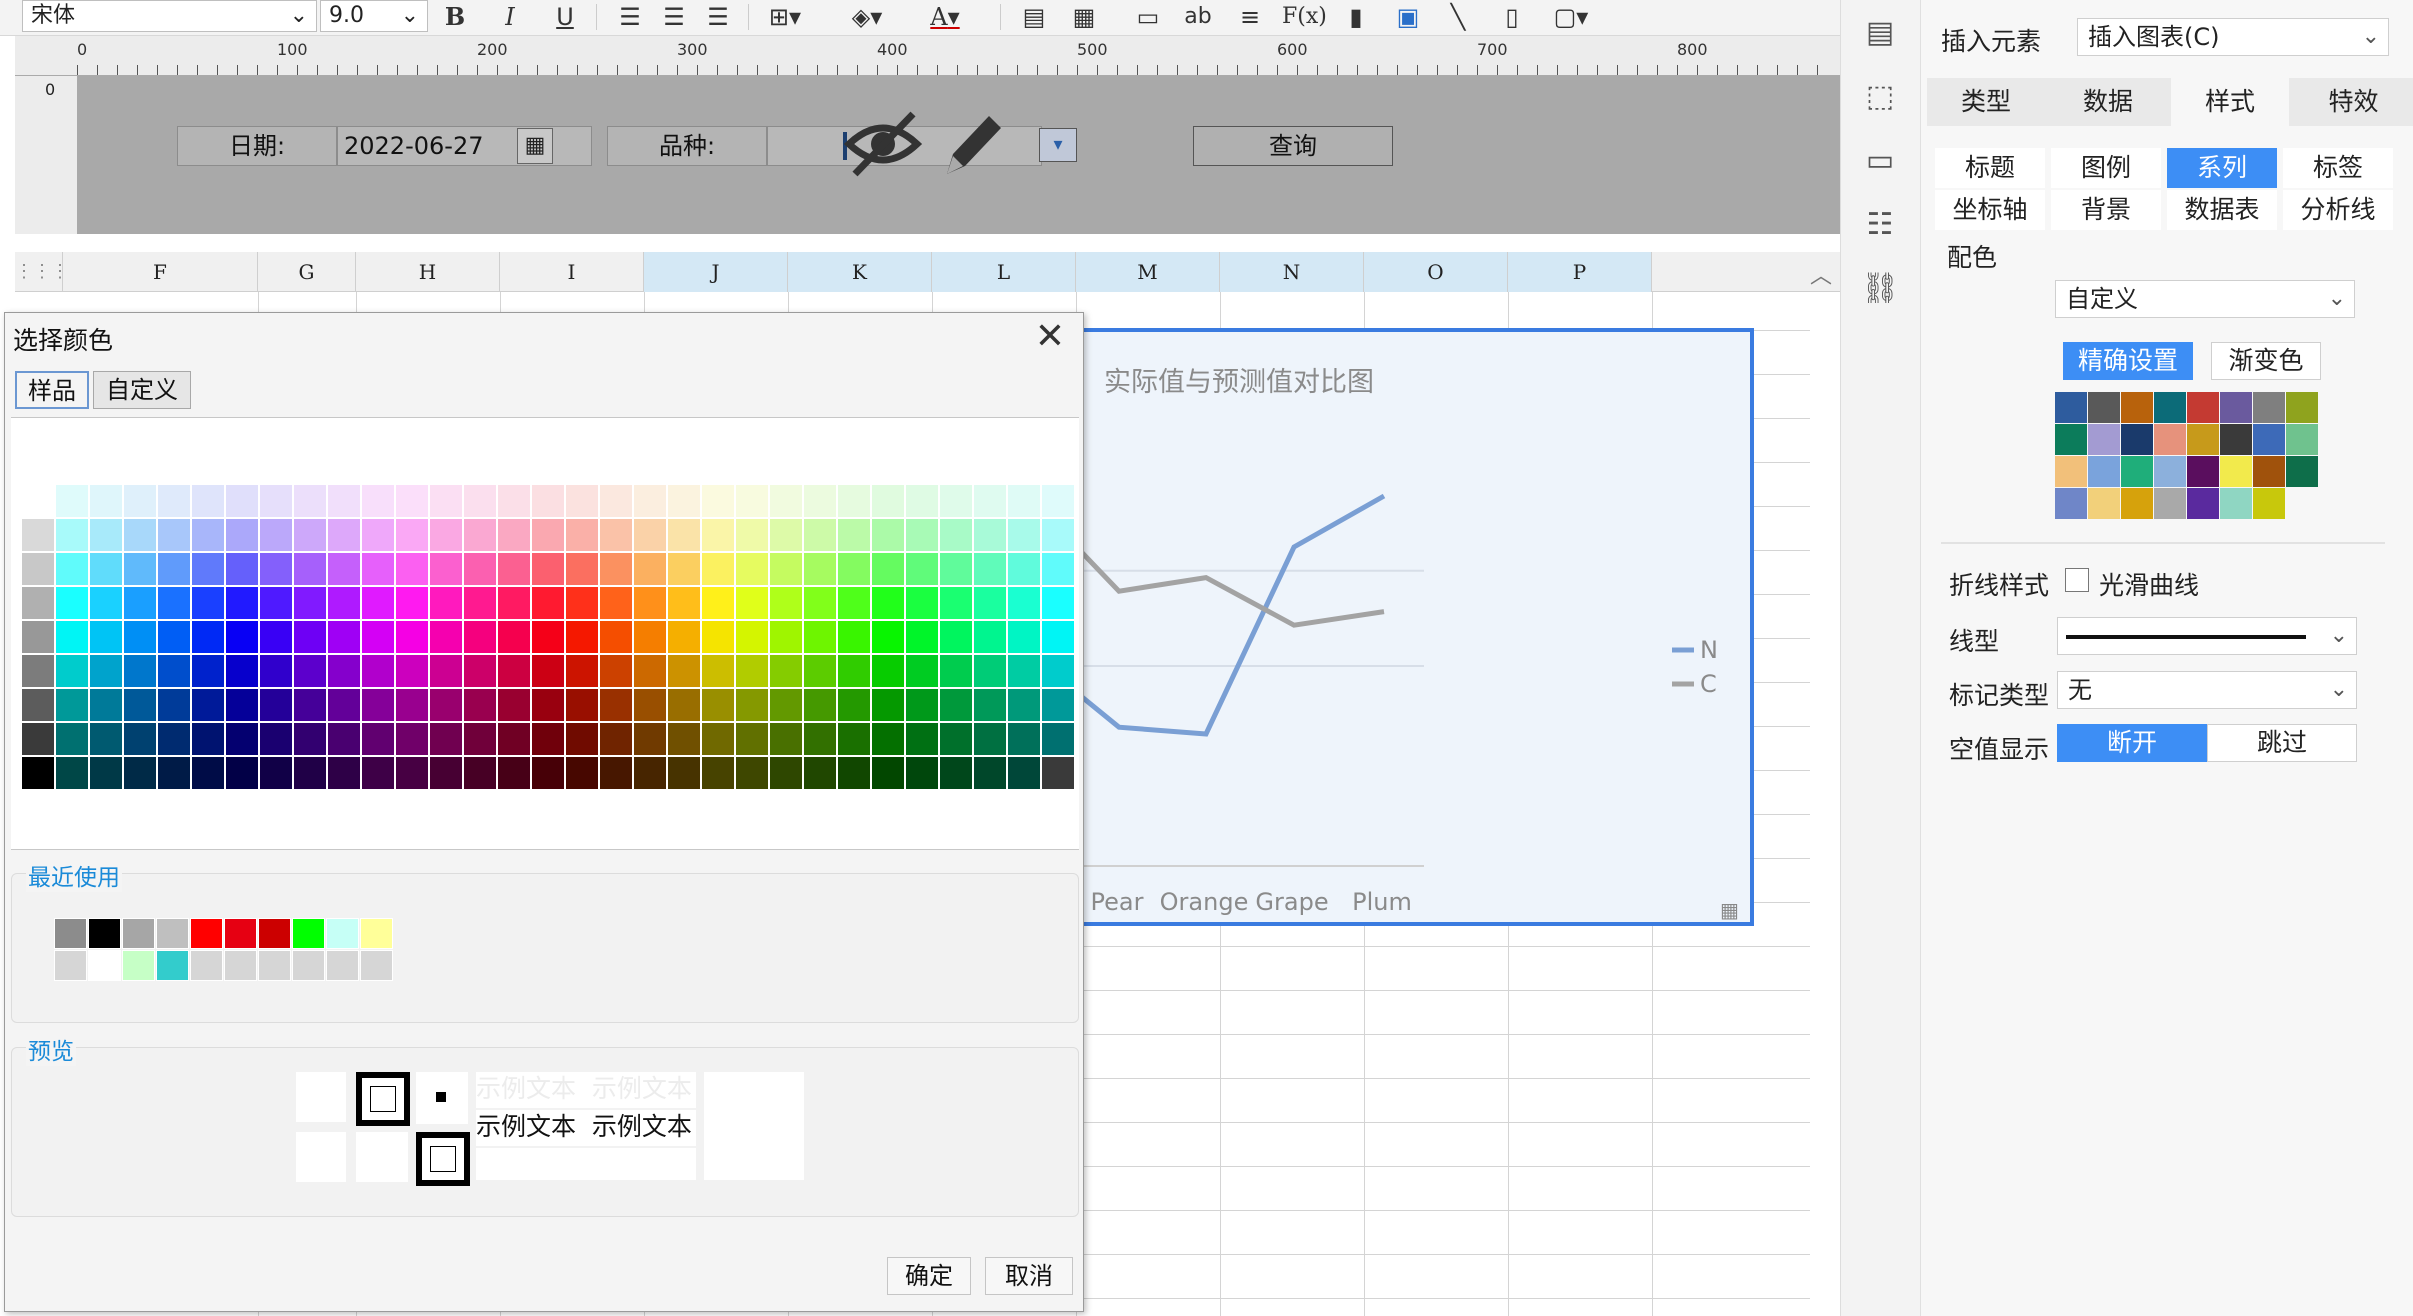  I want to click on chart-resize-icon: ▦, so click(1732, 910).